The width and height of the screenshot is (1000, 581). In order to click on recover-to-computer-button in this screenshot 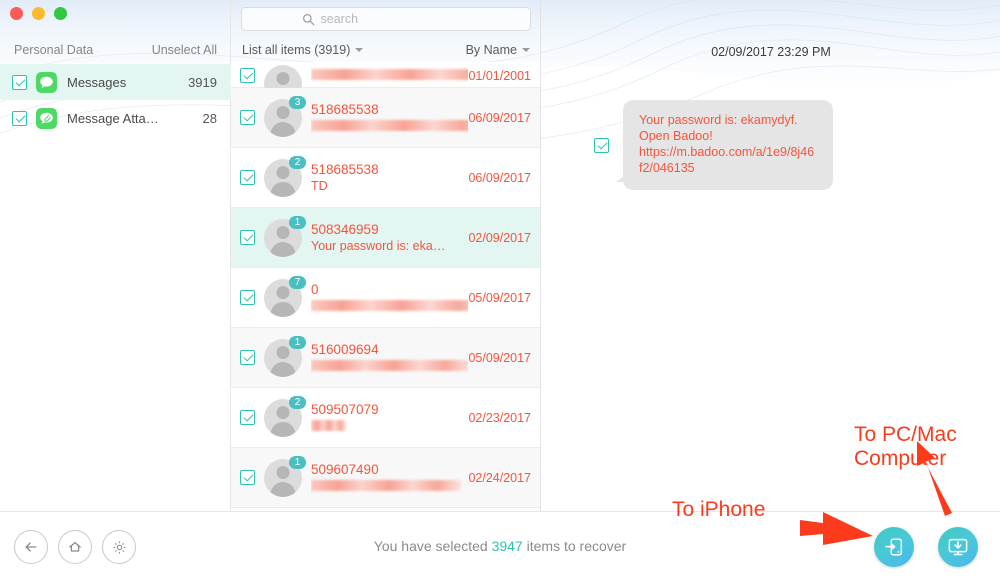, I will do `click(958, 547)`.